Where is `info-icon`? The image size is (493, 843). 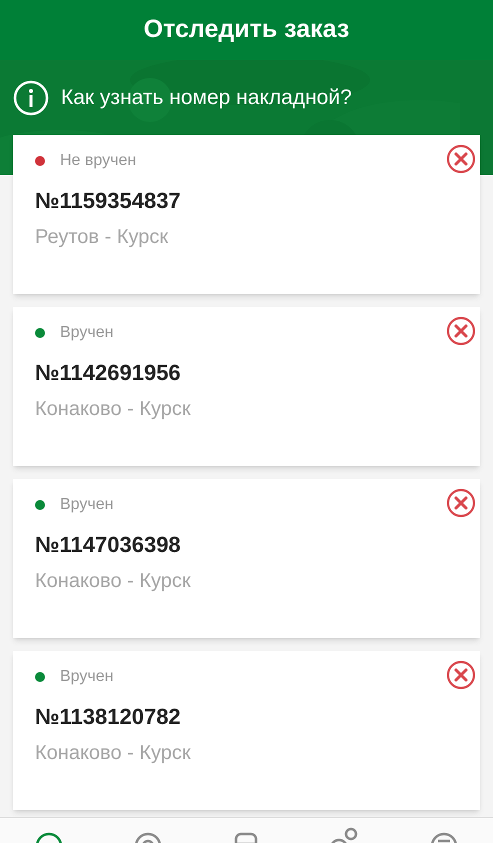 info-icon is located at coordinates (31, 98).